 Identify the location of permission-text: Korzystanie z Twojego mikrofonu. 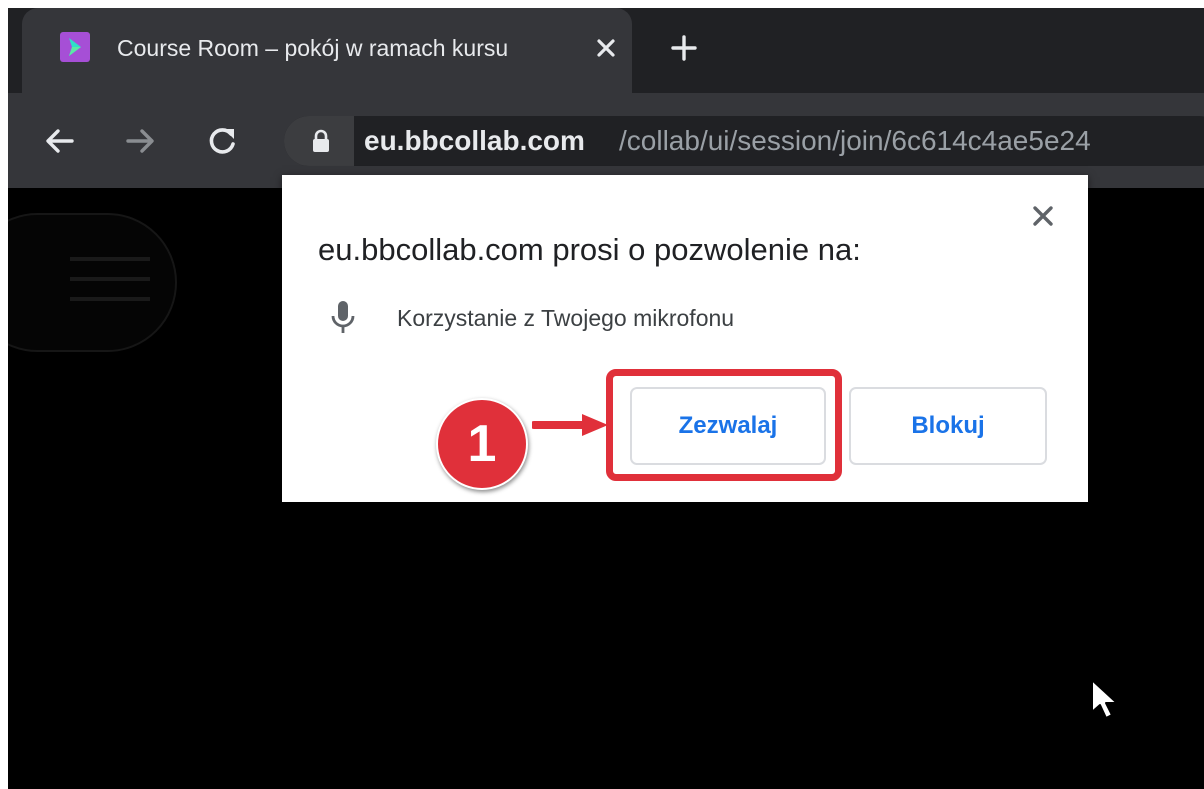
(566, 318).